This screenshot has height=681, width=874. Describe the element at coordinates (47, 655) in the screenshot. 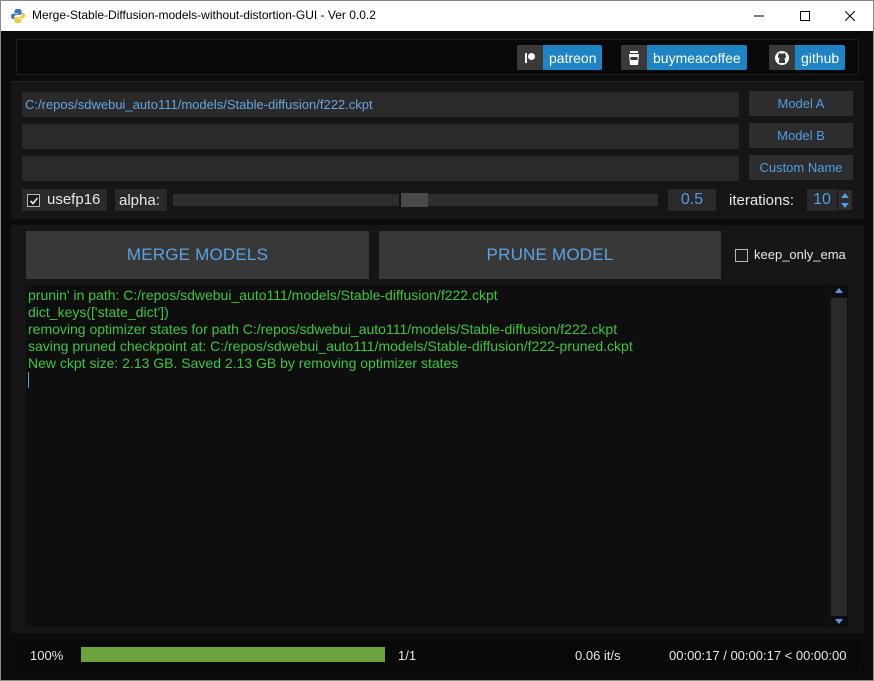

I see `progress-percent: 100%` at that location.